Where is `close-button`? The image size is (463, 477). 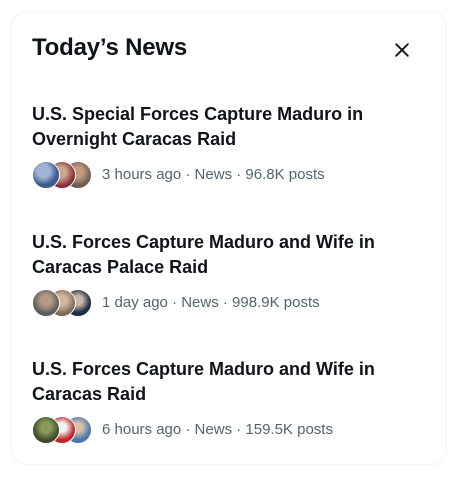
close-button is located at coordinates (402, 50).